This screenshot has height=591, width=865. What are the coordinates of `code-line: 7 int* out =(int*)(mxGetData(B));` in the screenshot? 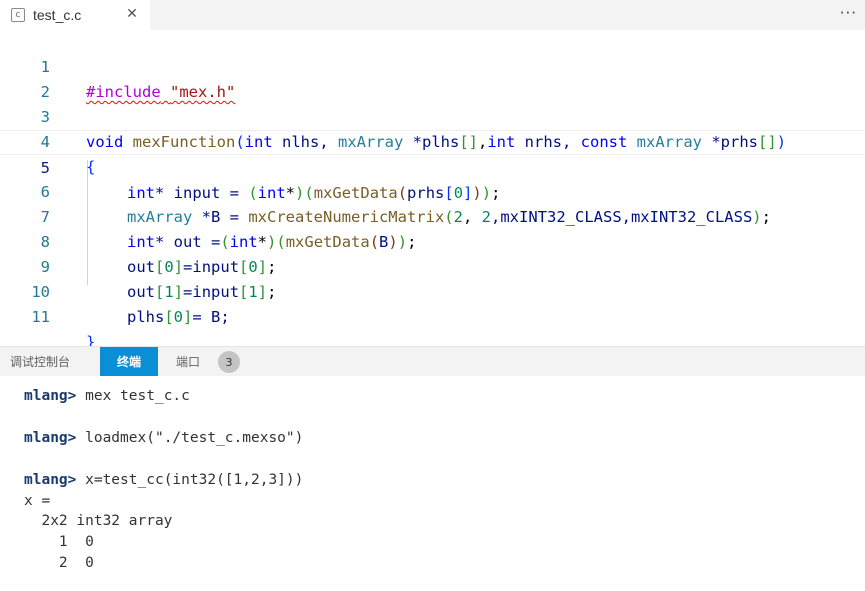 It's located at (432, 215).